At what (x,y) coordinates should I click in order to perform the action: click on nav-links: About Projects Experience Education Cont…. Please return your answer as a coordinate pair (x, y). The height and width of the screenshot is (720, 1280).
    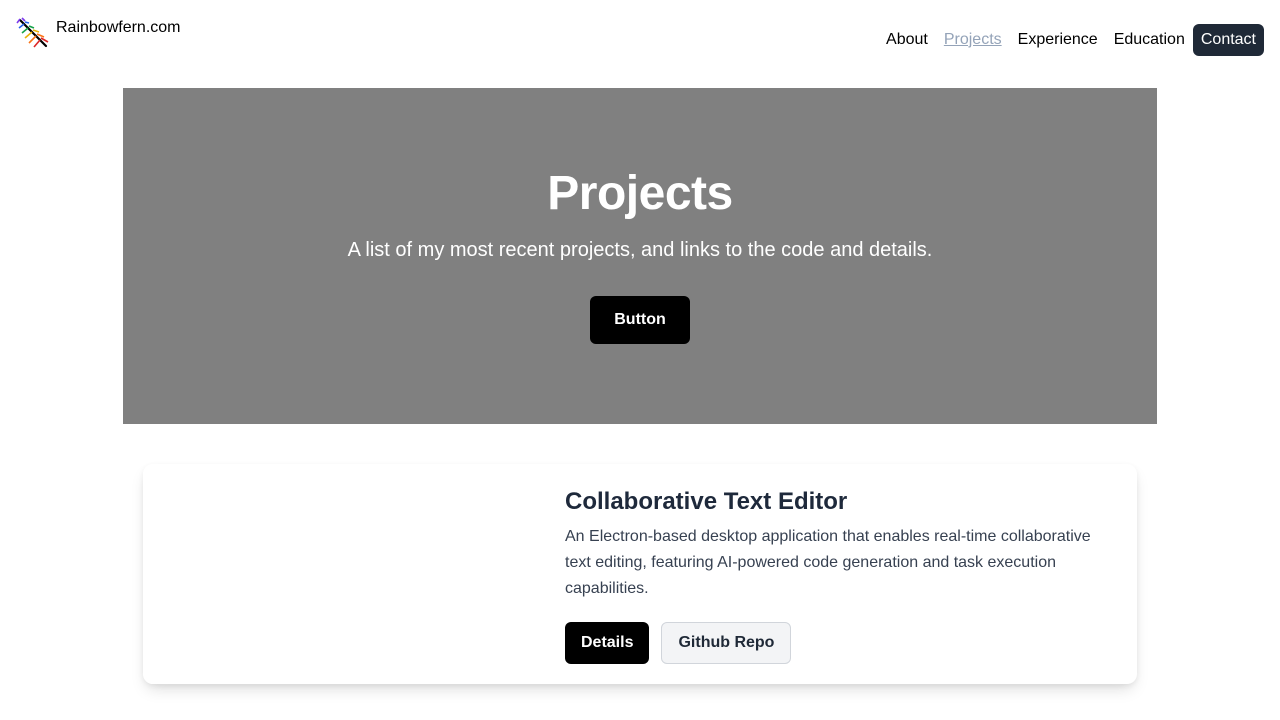
    Looking at the image, I should click on (1071, 40).